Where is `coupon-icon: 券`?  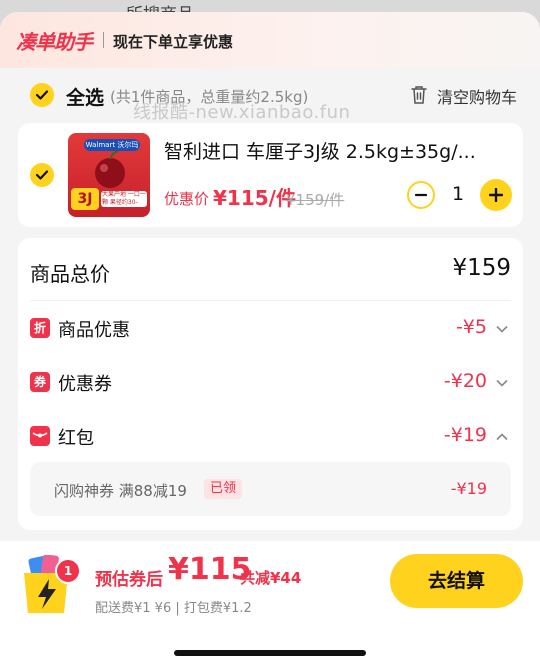
coupon-icon: 券 is located at coordinates (40, 382).